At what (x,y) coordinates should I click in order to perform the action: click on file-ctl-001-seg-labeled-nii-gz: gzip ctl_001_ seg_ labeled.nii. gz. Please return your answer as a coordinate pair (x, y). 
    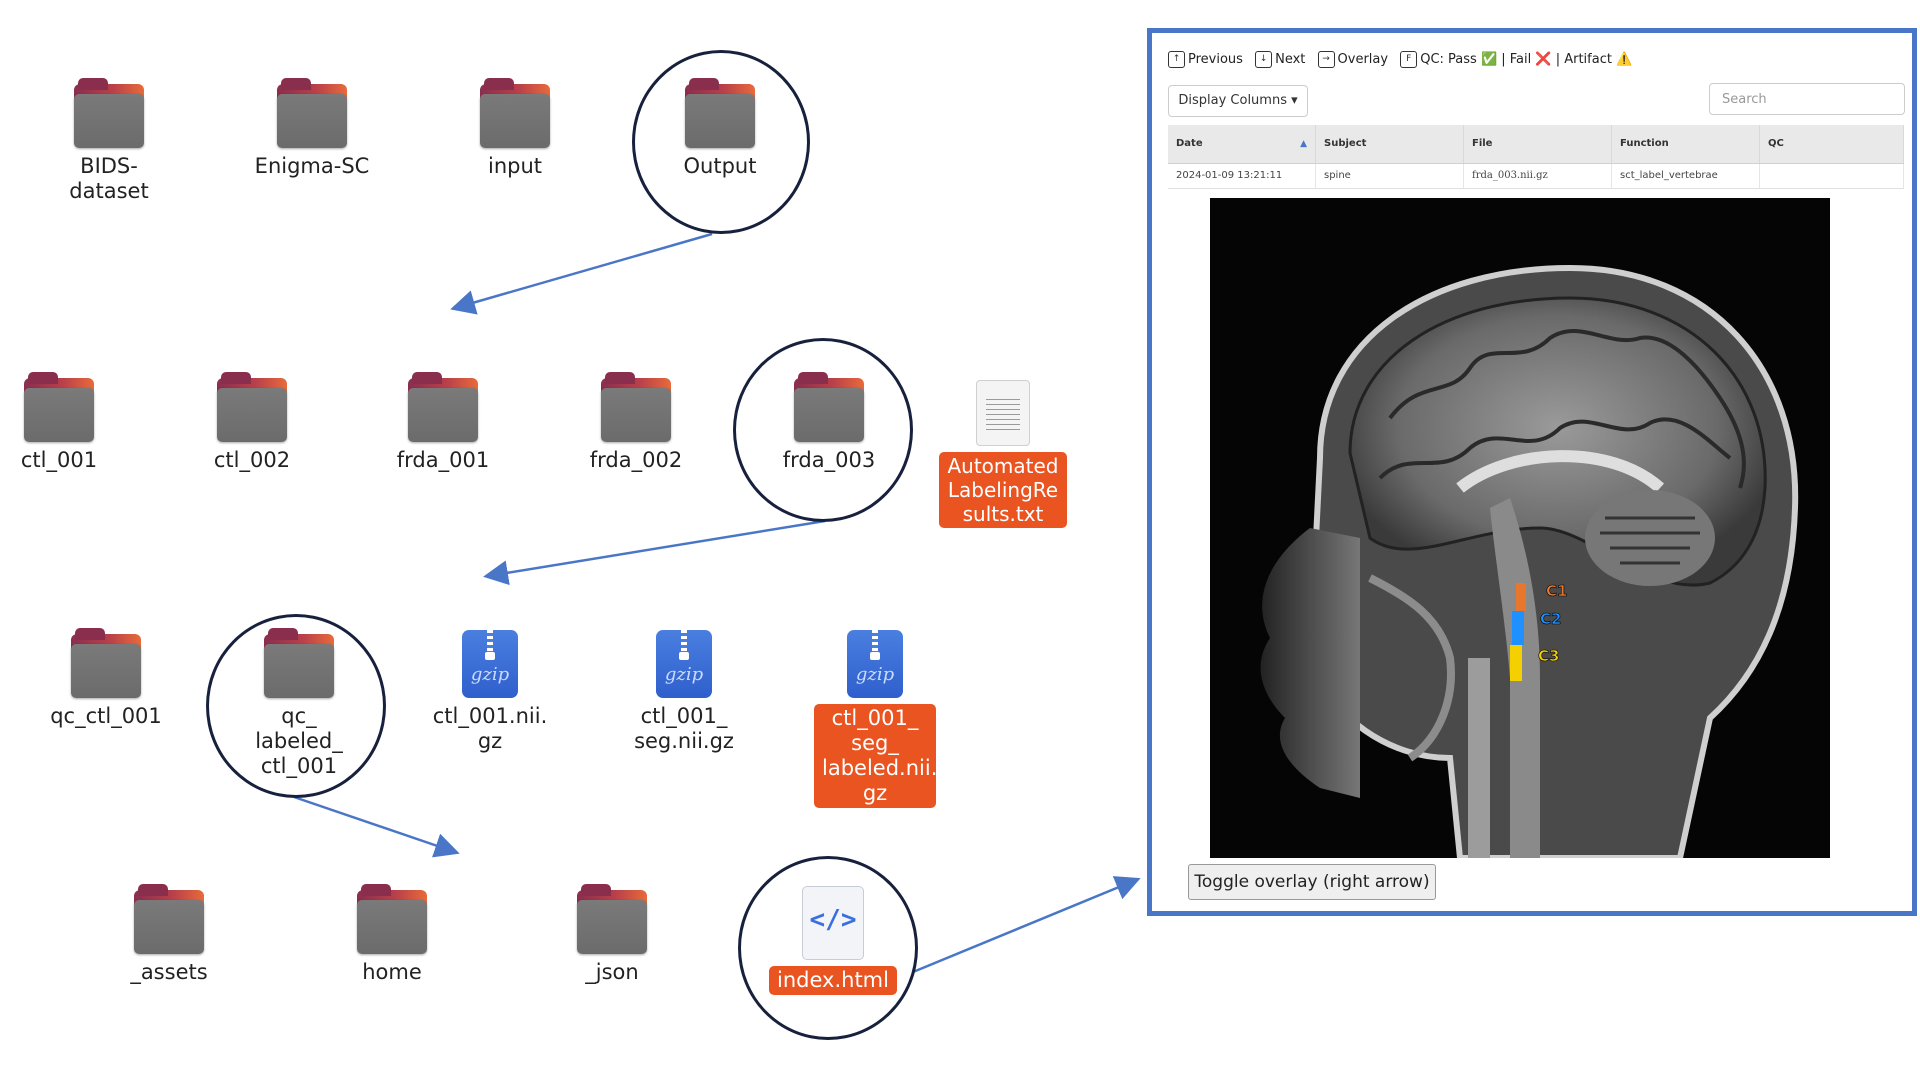
    Looking at the image, I should click on (875, 719).